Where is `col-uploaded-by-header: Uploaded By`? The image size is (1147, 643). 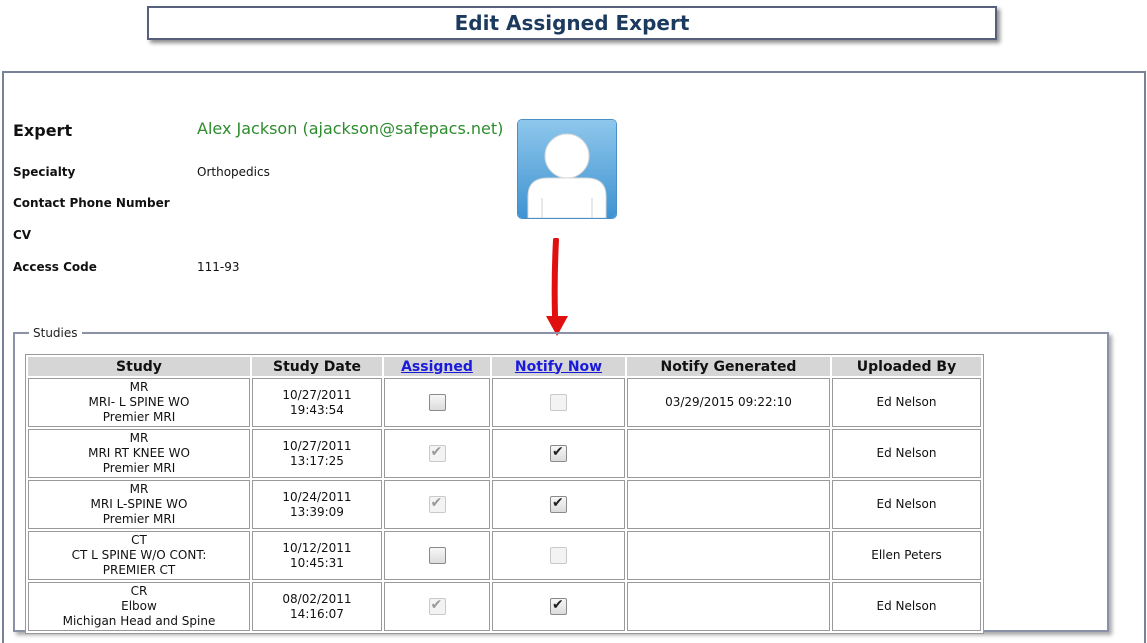
col-uploaded-by-header: Uploaded By is located at coordinates (906, 366).